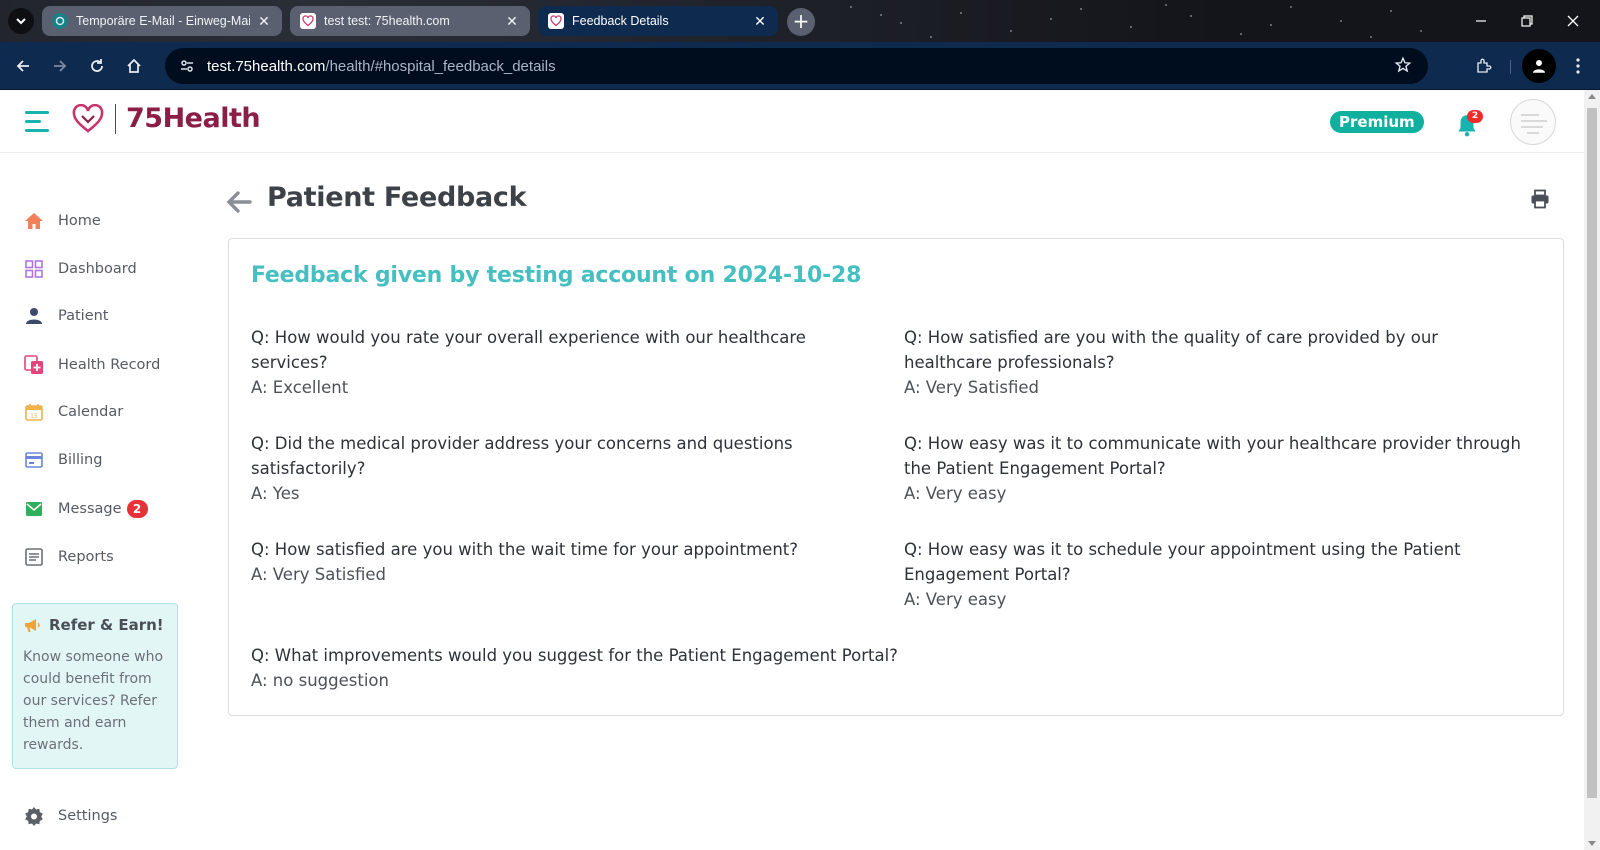 This screenshot has height=850, width=1600. What do you see at coordinates (34, 365) in the screenshot?
I see `health-record-icon` at bounding box center [34, 365].